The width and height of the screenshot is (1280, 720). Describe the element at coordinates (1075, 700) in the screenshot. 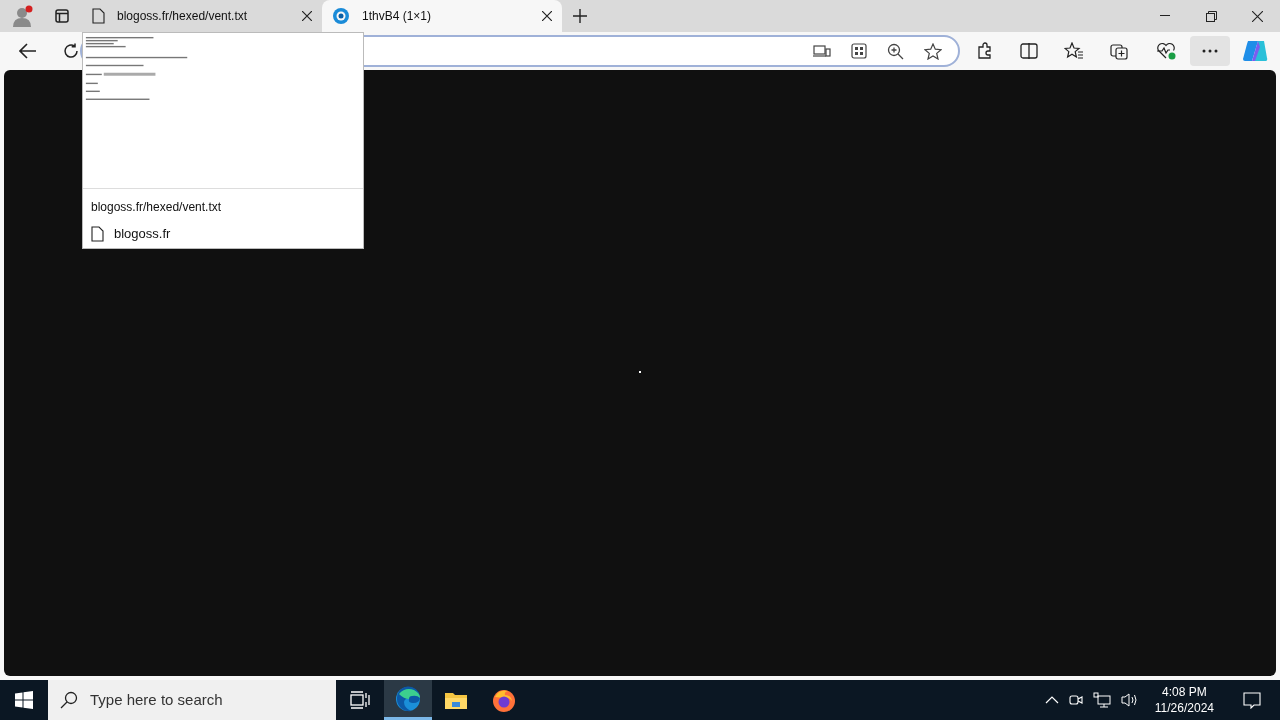

I see `camera-icon` at that location.